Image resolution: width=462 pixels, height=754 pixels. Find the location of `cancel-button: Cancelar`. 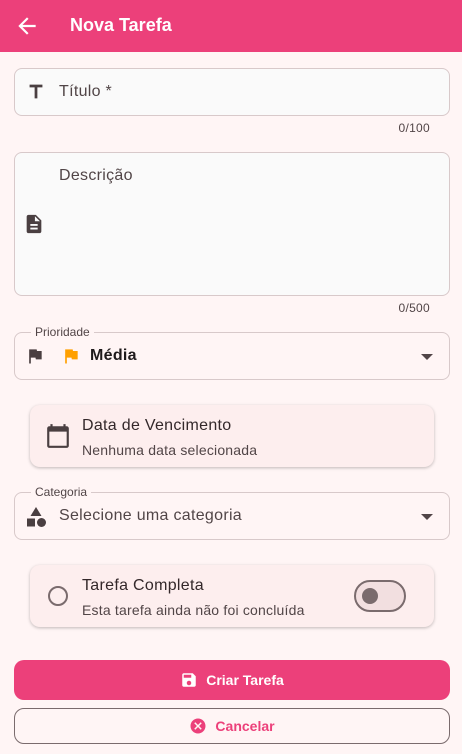

cancel-button: Cancelar is located at coordinates (232, 726).